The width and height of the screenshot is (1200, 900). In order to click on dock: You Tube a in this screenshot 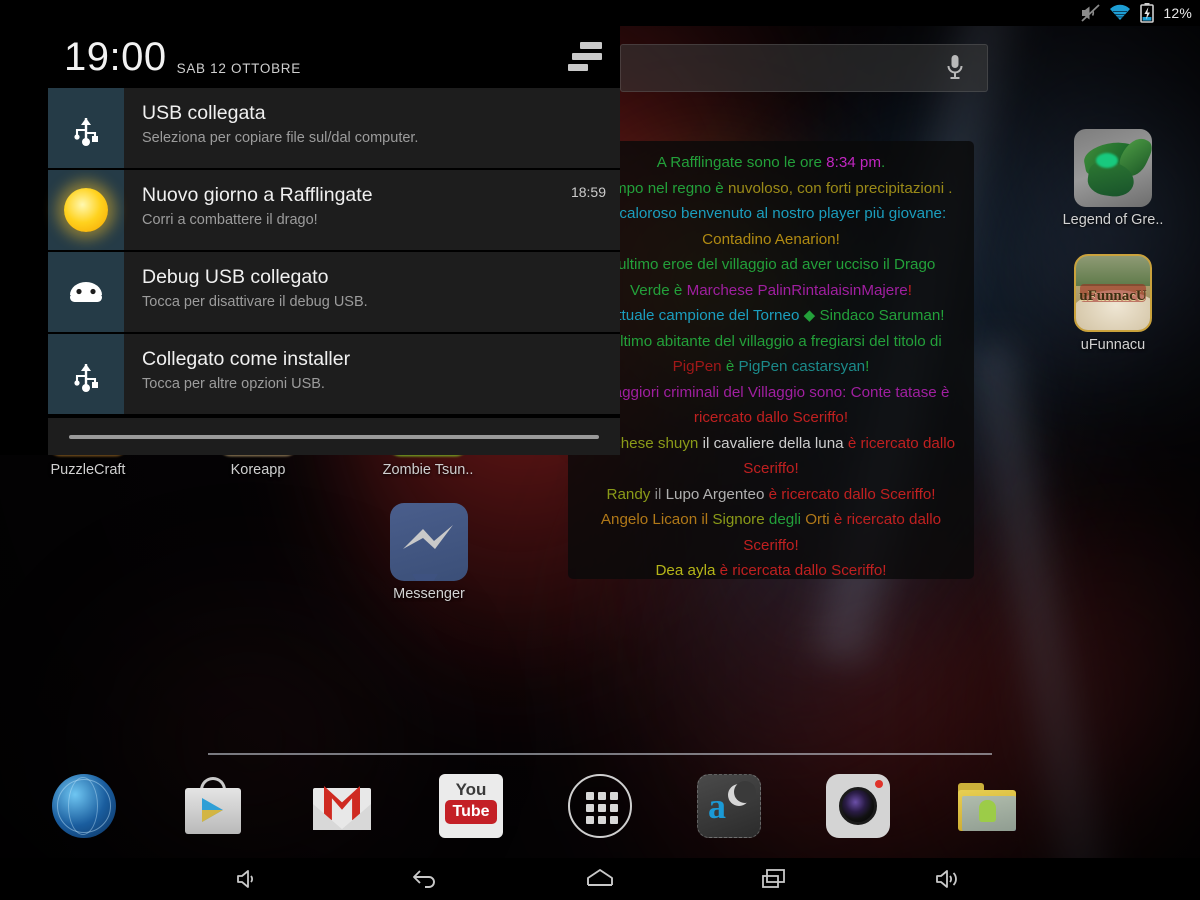, I will do `click(600, 809)`.